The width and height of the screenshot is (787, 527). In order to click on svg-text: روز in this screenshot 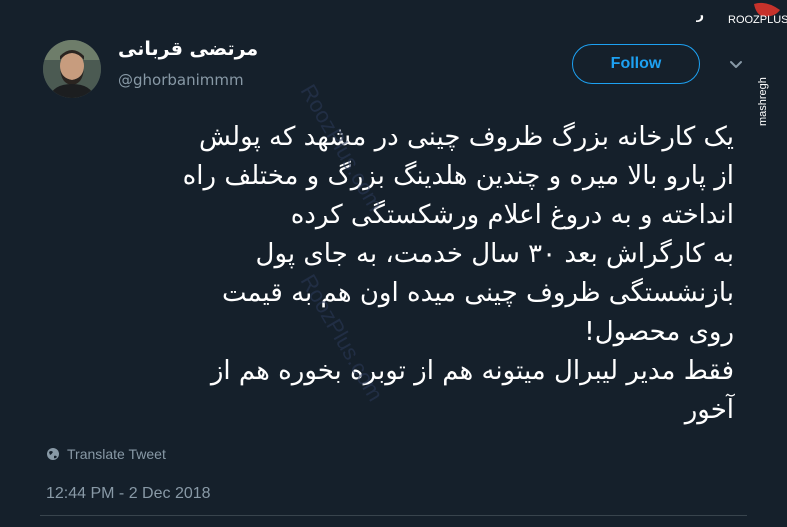, I will do `click(700, 15)`.